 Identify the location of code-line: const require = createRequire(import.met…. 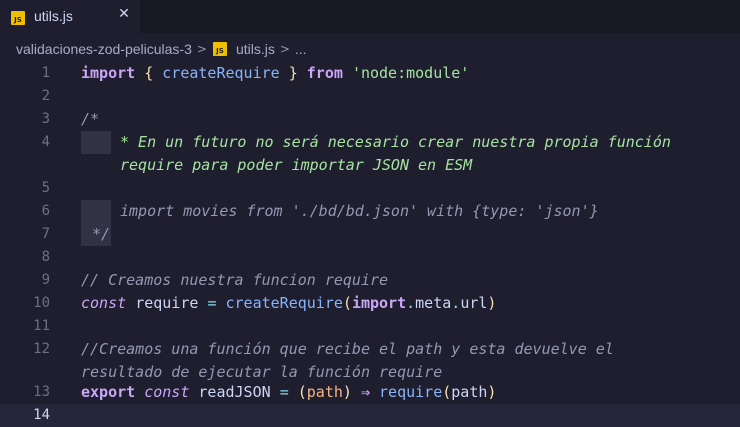
(289, 303).